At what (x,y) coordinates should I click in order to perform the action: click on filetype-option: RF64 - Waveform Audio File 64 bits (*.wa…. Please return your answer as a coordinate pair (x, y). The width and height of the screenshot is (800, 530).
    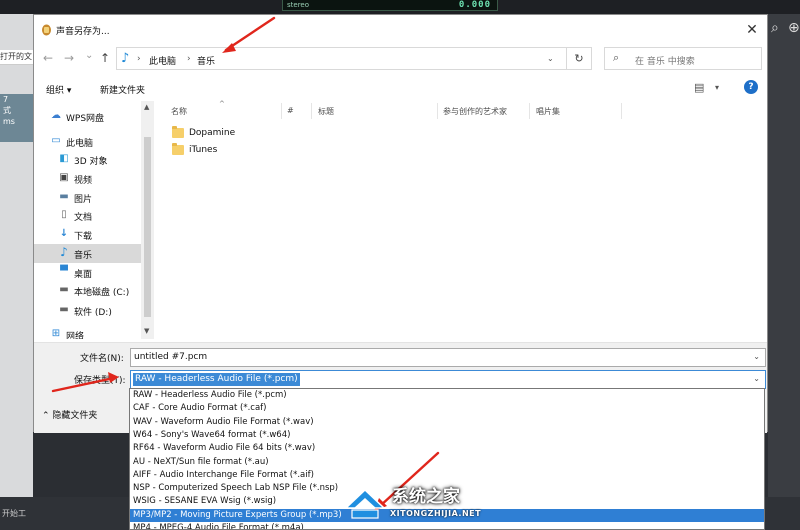
    Looking at the image, I should click on (447, 448).